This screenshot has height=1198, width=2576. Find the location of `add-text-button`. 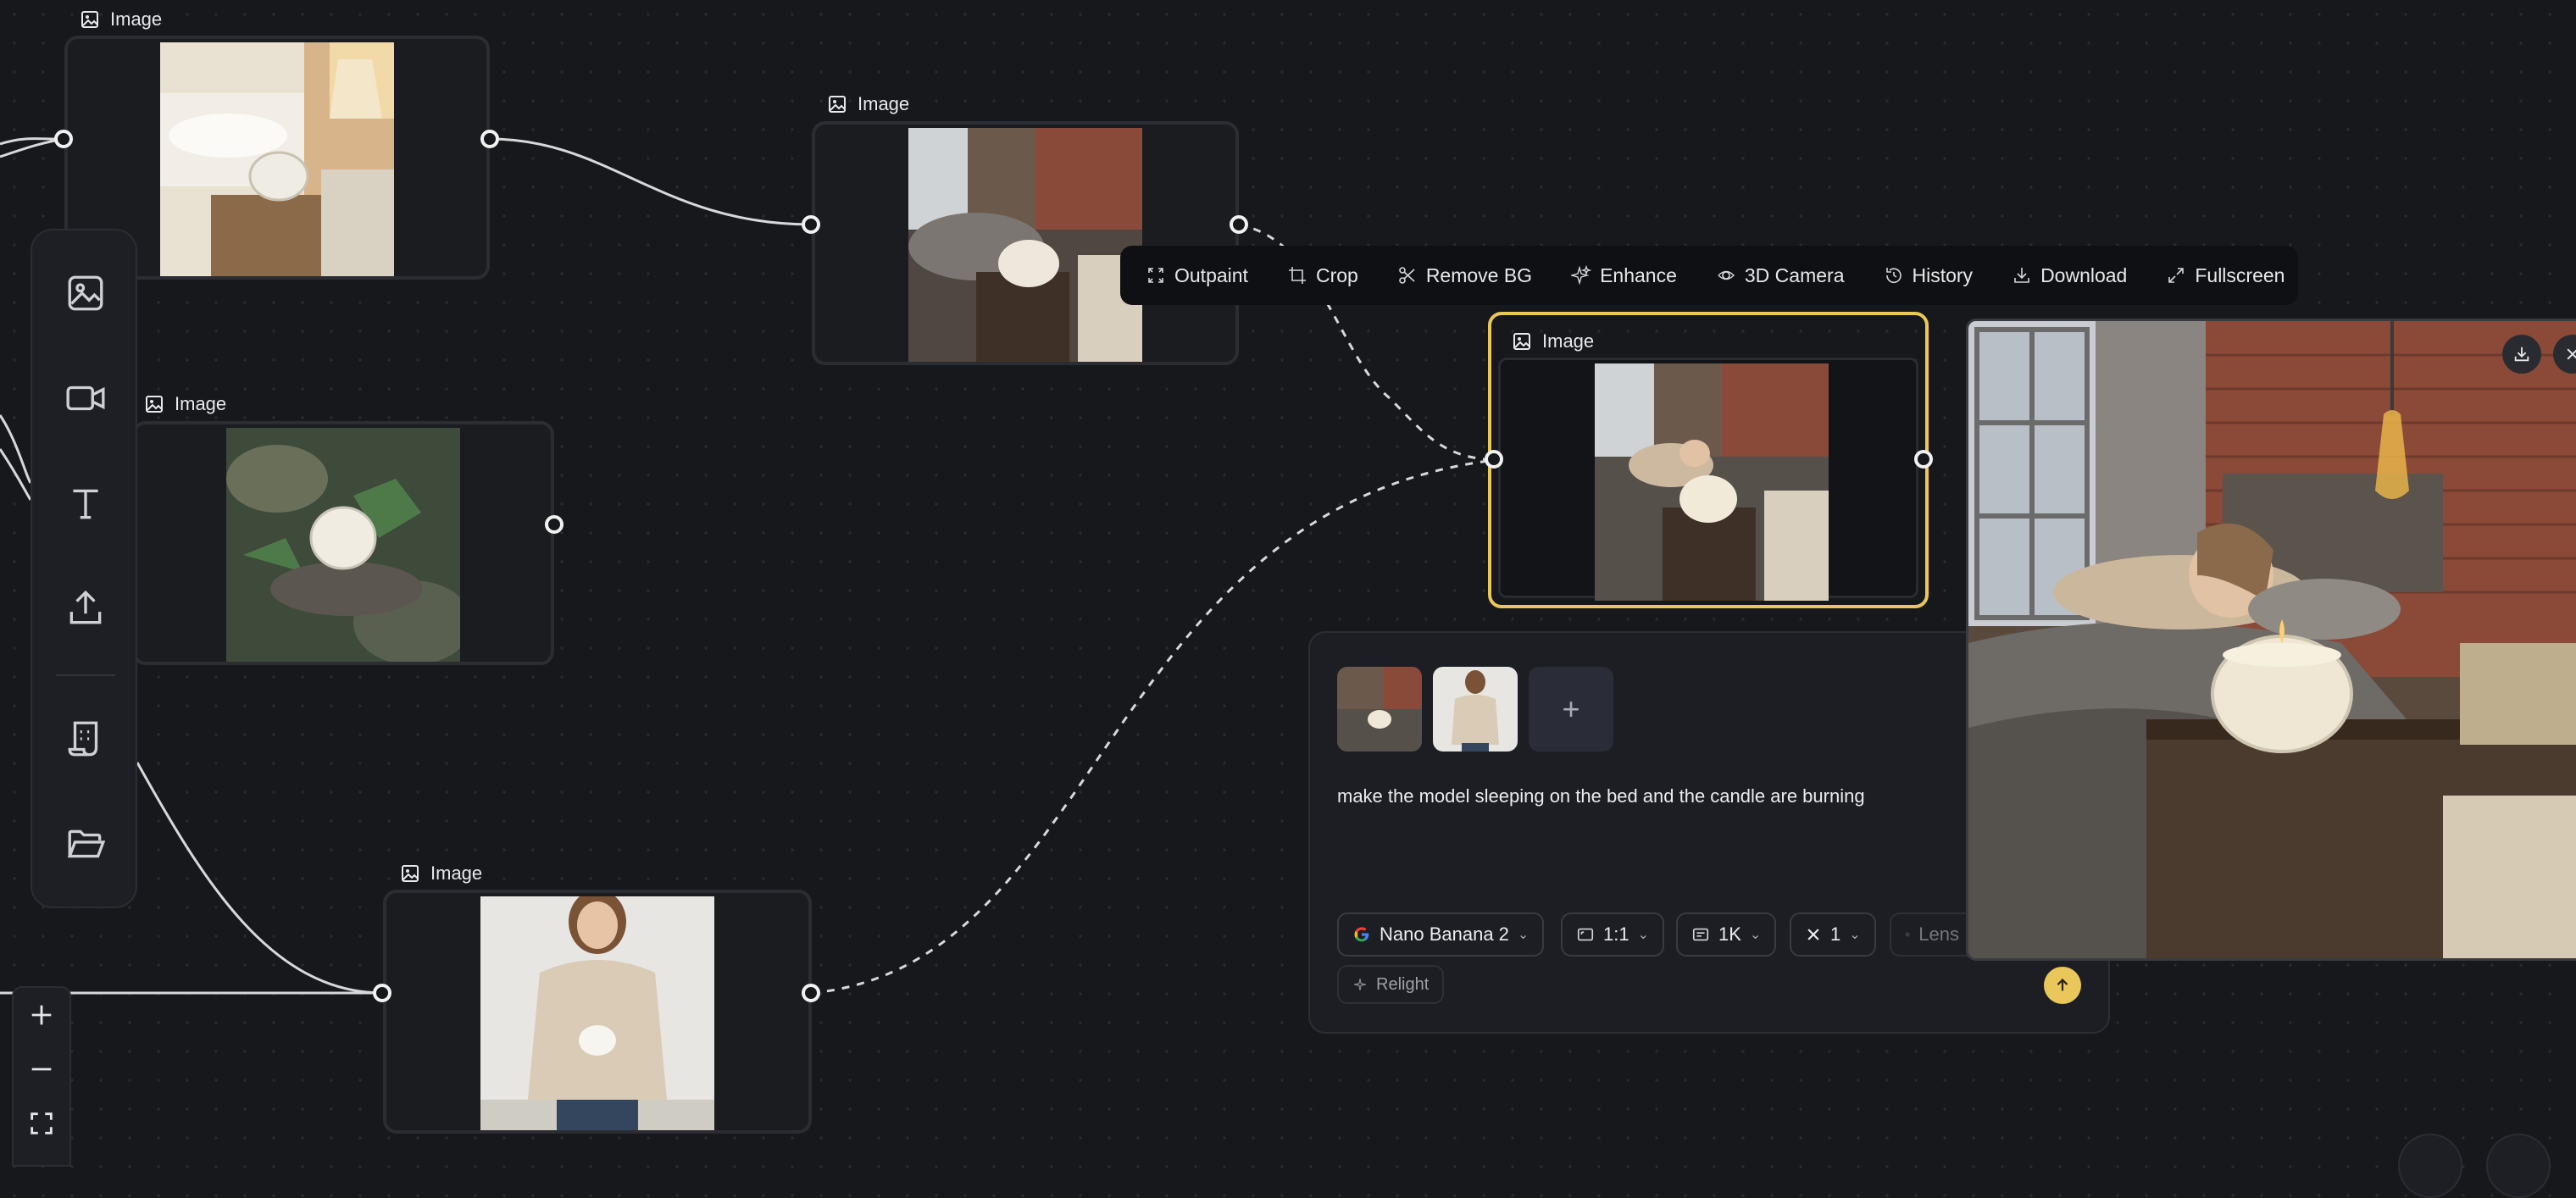

add-text-button is located at coordinates (85, 503).